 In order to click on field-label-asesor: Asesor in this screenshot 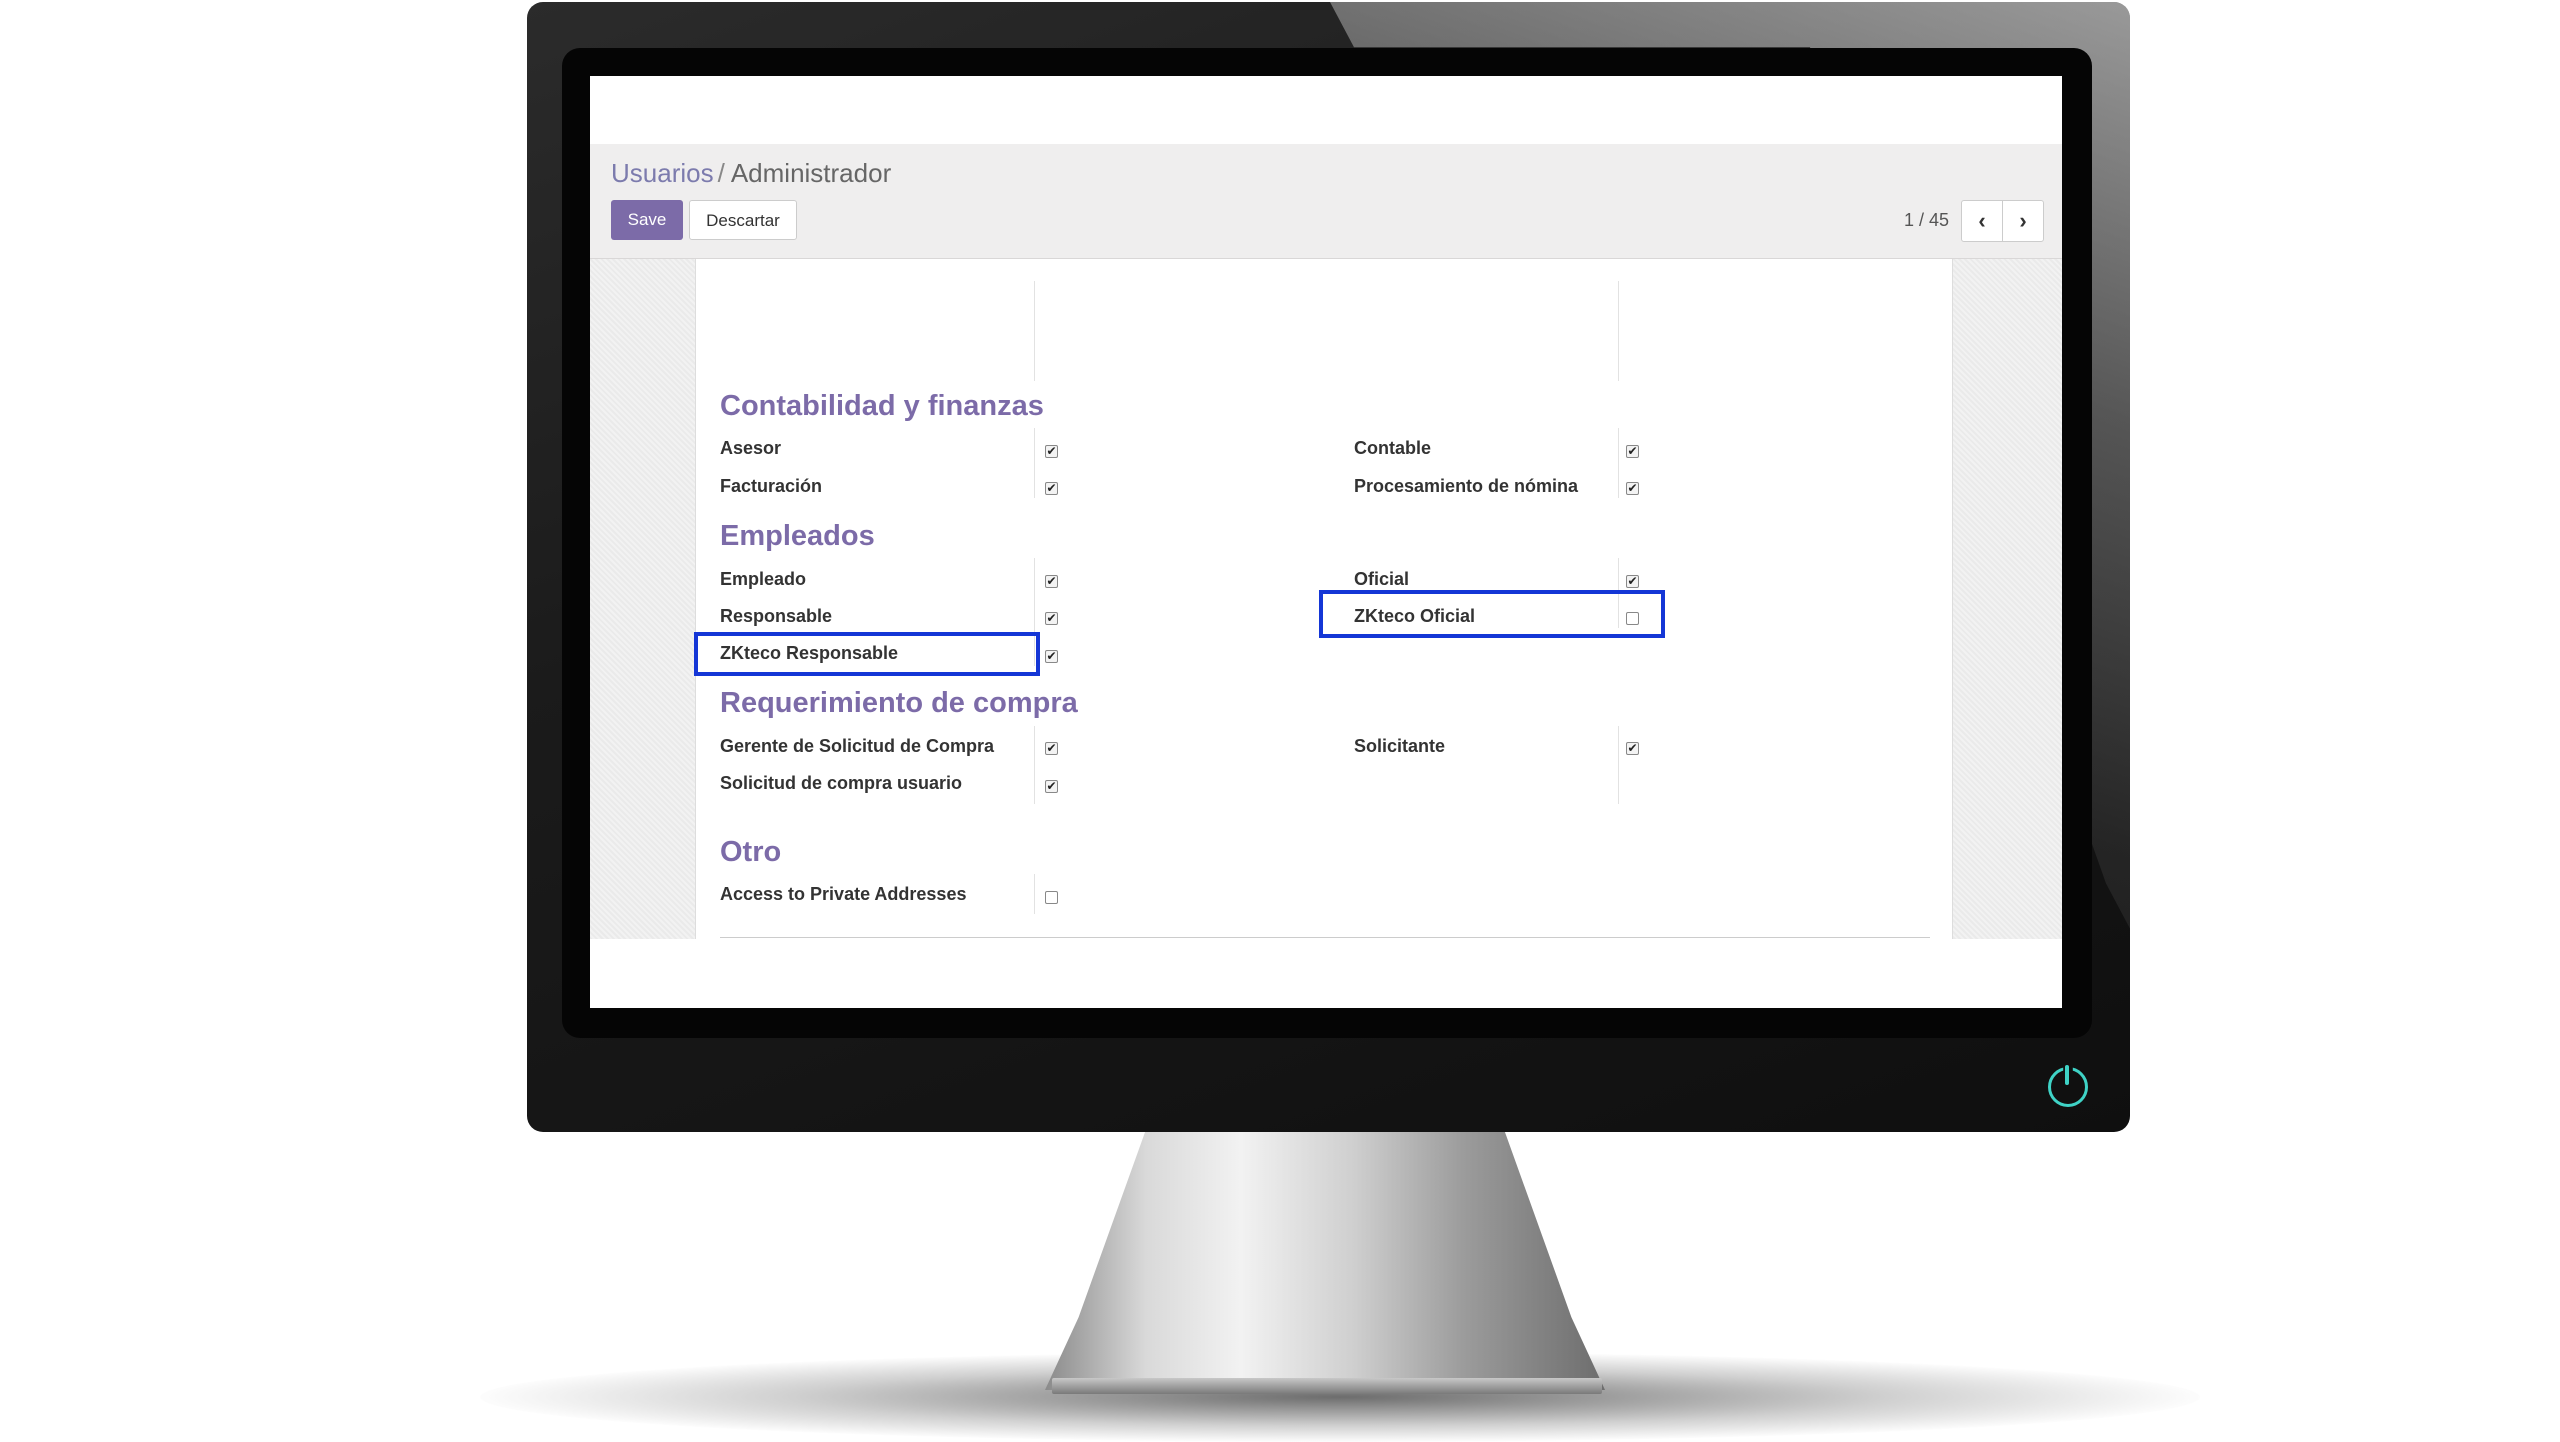, I will do `click(751, 448)`.